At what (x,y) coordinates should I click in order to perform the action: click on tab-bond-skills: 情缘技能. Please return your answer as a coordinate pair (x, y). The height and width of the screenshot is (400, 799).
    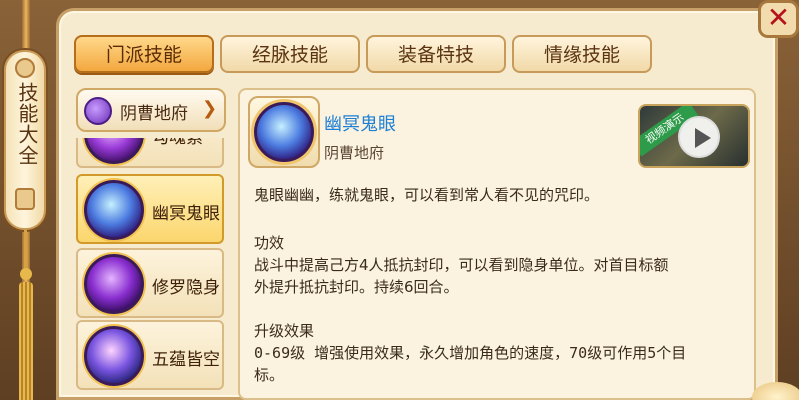
    Looking at the image, I should click on (582, 54).